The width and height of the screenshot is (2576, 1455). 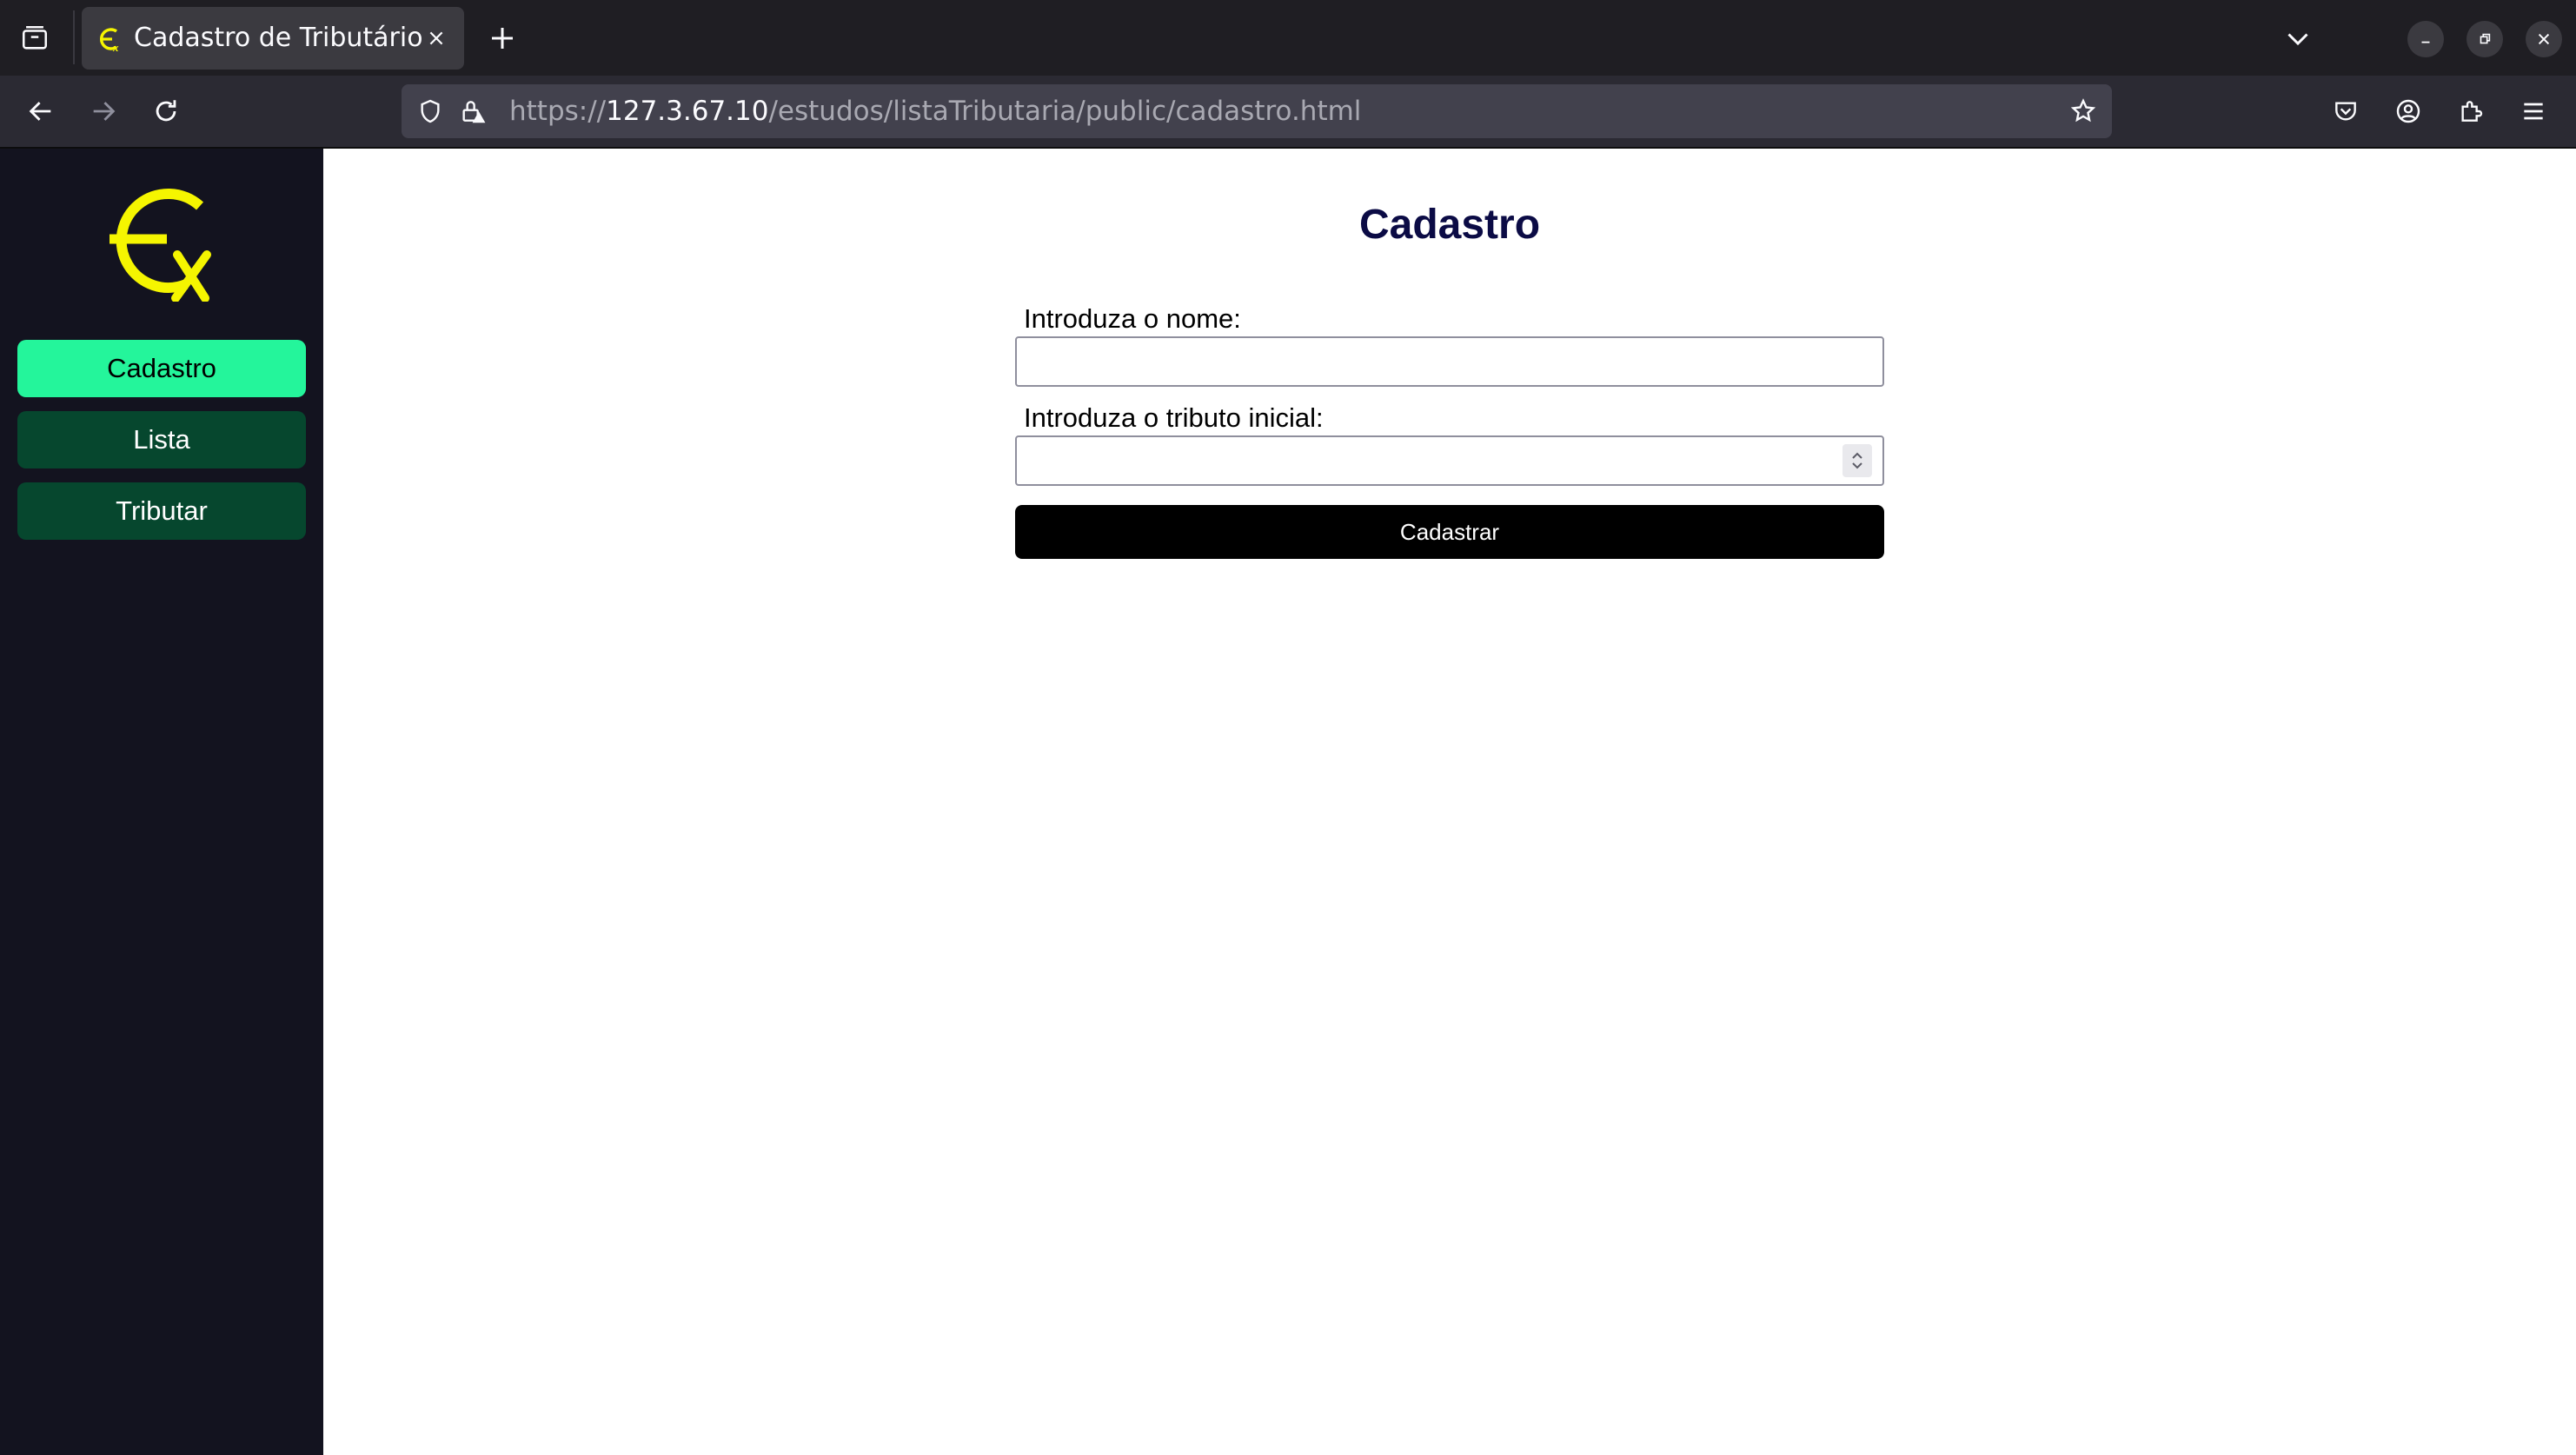 I want to click on tribute-field, so click(x=1449, y=460).